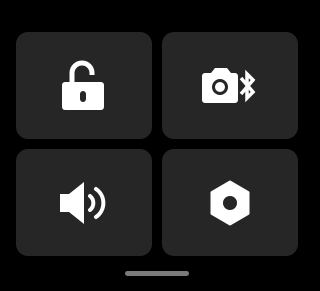 This screenshot has width=320, height=291. What do you see at coordinates (157, 273) in the screenshot?
I see `home-indicator` at bounding box center [157, 273].